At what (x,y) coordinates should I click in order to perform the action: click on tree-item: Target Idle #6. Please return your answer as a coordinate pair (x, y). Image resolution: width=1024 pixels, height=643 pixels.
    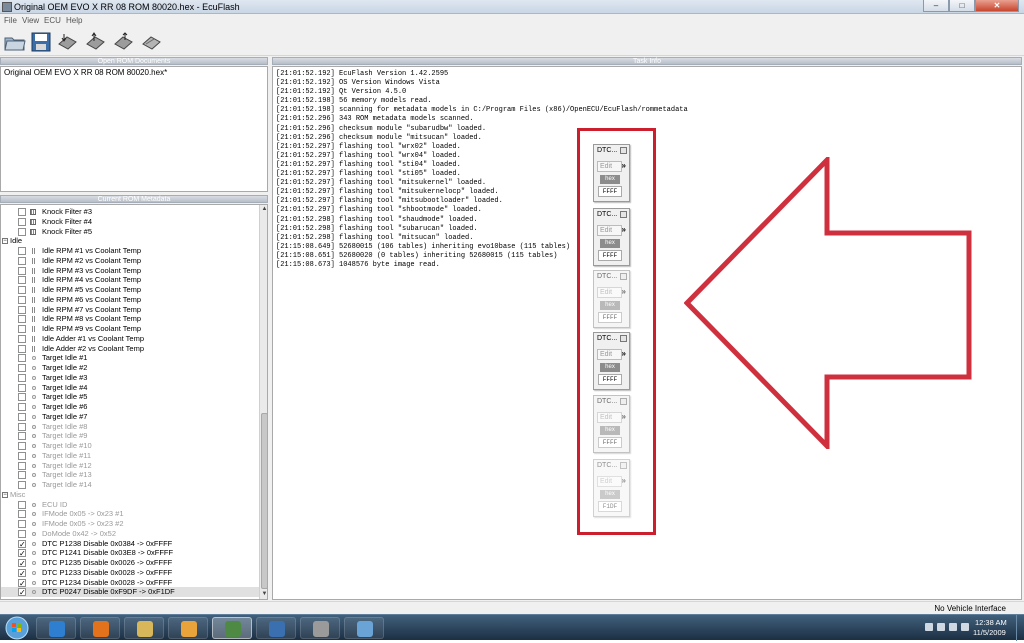
    Looking at the image, I should click on (130, 407).